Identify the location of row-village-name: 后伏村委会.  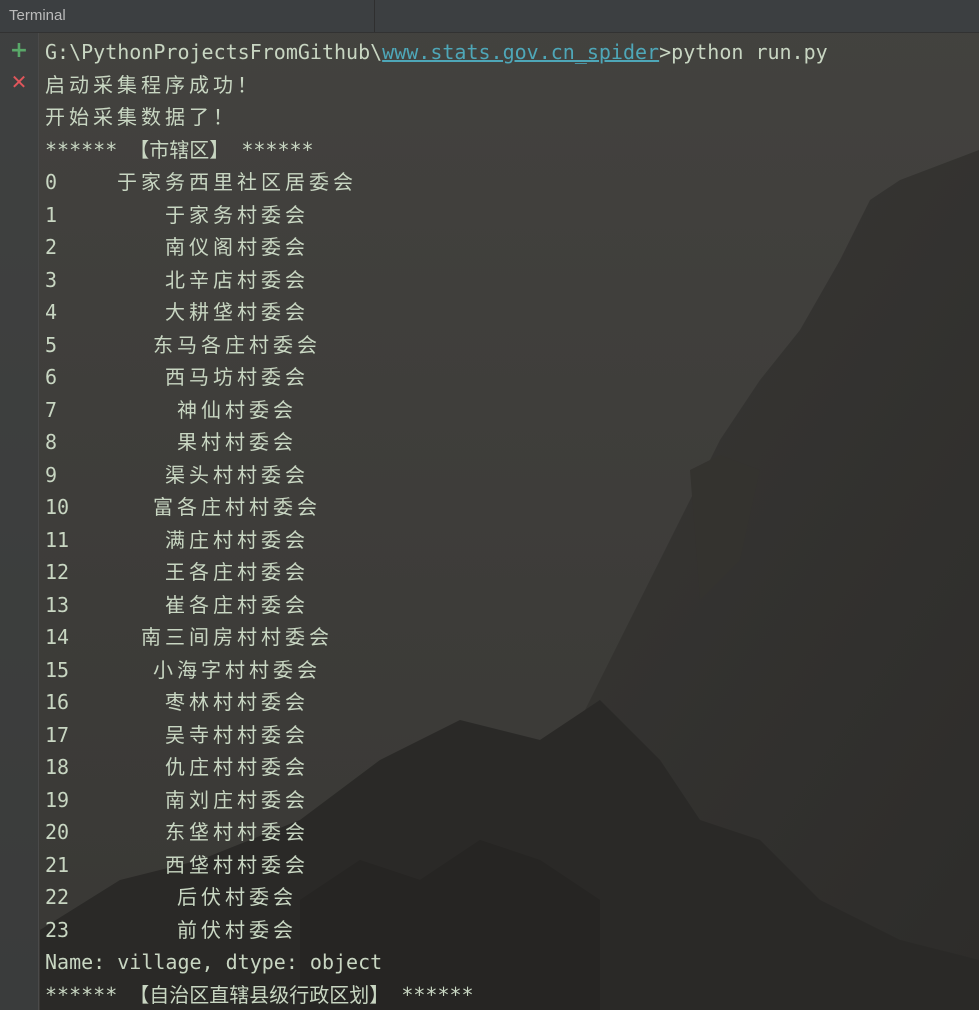
(237, 897).